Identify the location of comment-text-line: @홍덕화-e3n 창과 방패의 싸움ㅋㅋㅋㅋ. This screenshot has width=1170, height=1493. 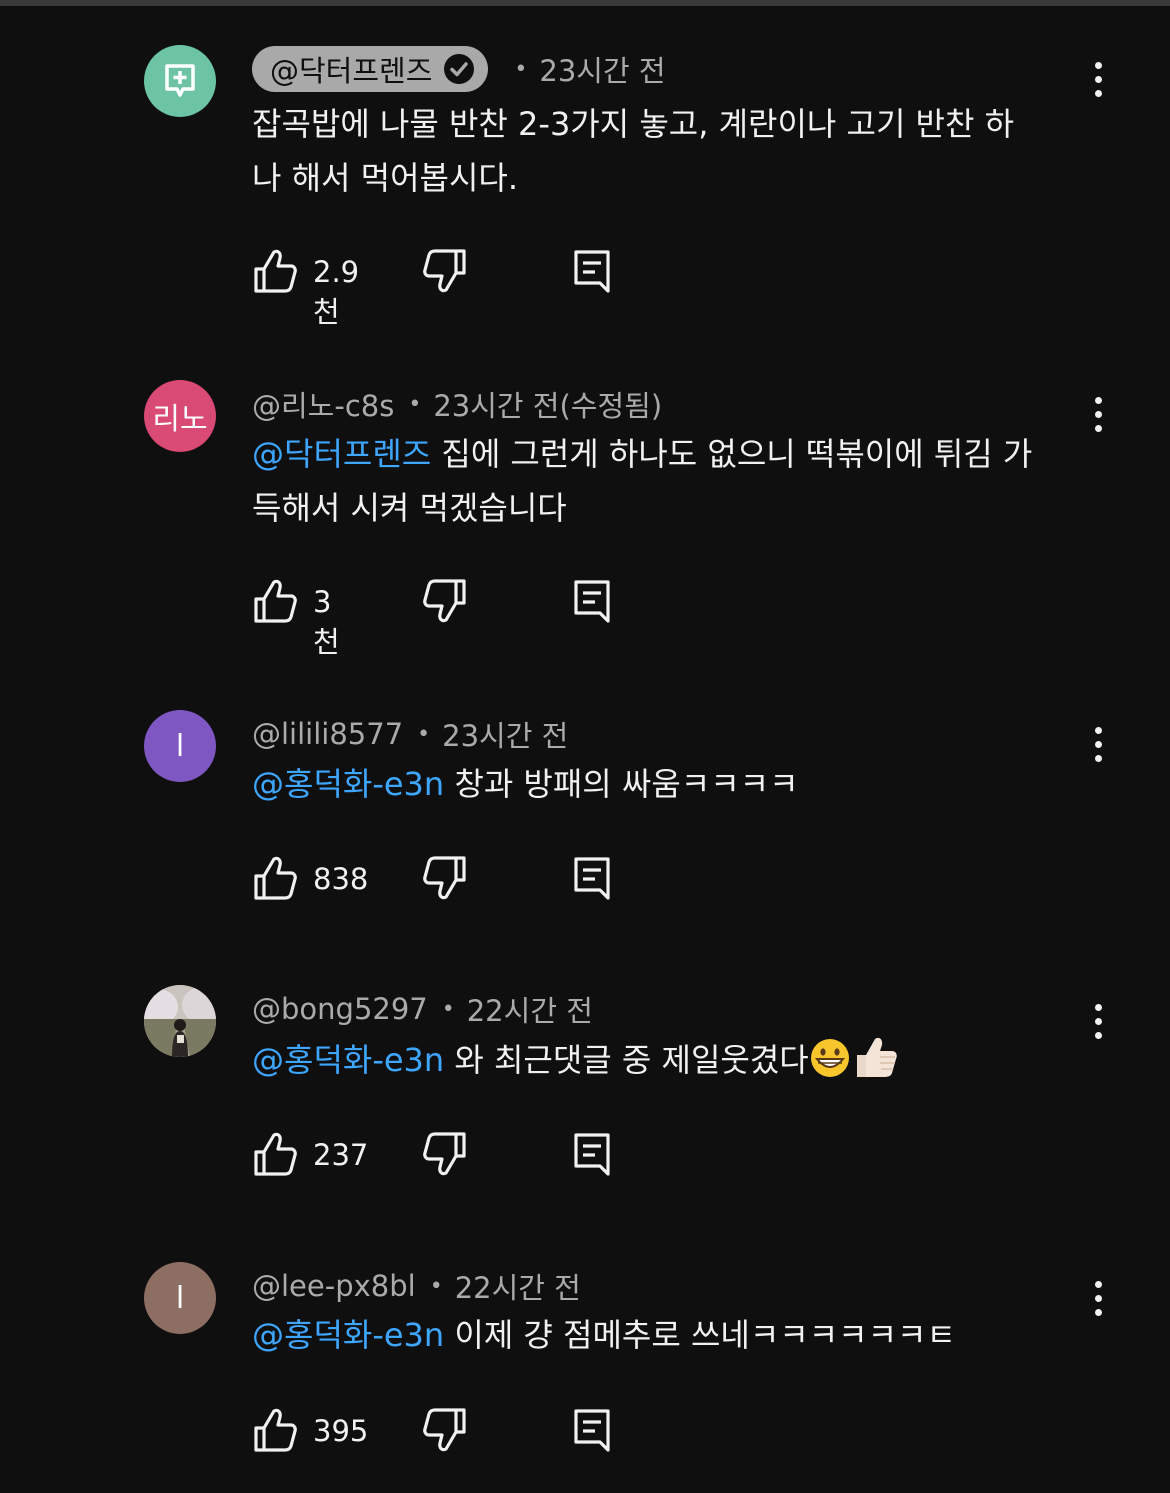
(667, 784).